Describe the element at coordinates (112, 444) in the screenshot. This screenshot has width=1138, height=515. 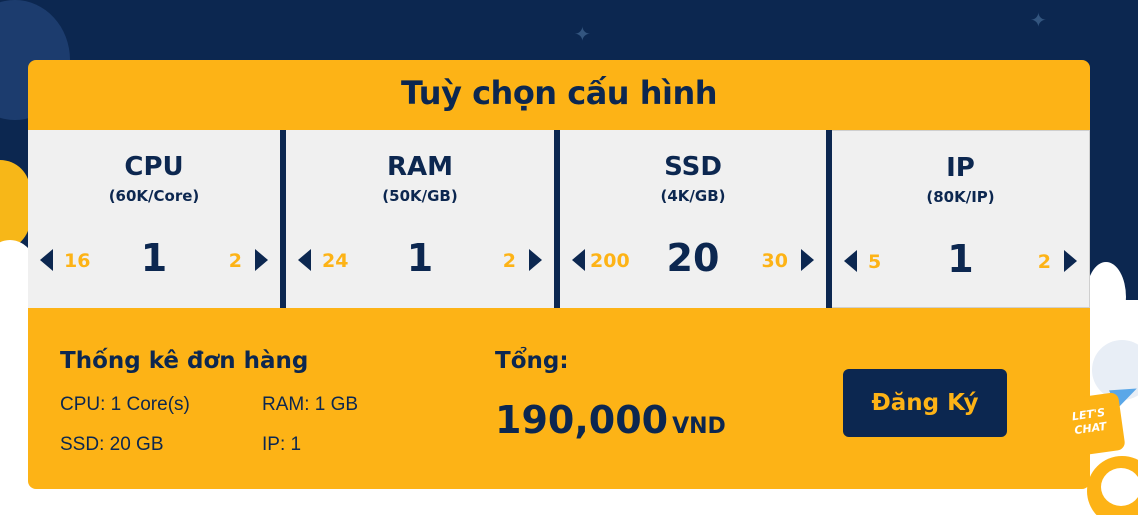
I see `summary-ssd: SSD: 20 GB` at that location.